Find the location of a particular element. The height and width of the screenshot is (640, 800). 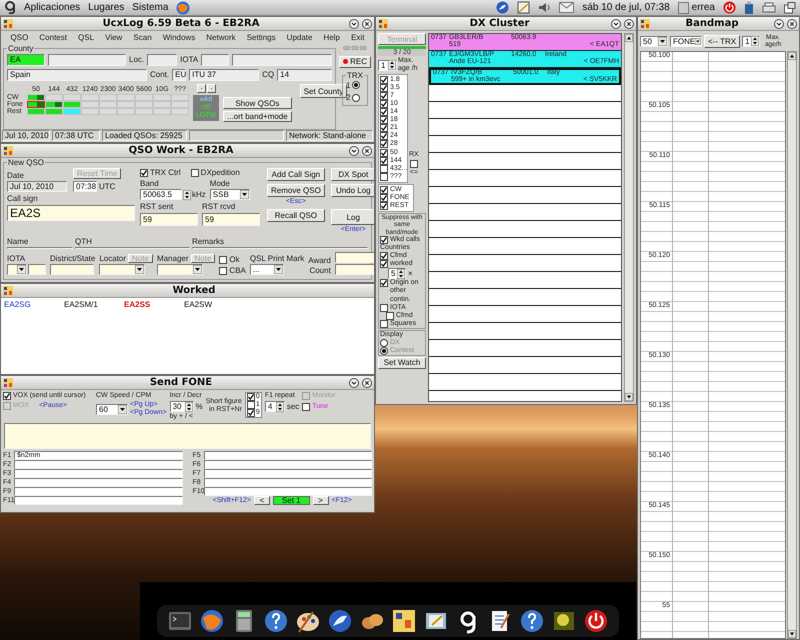

button: Recall QSO is located at coordinates (296, 215).